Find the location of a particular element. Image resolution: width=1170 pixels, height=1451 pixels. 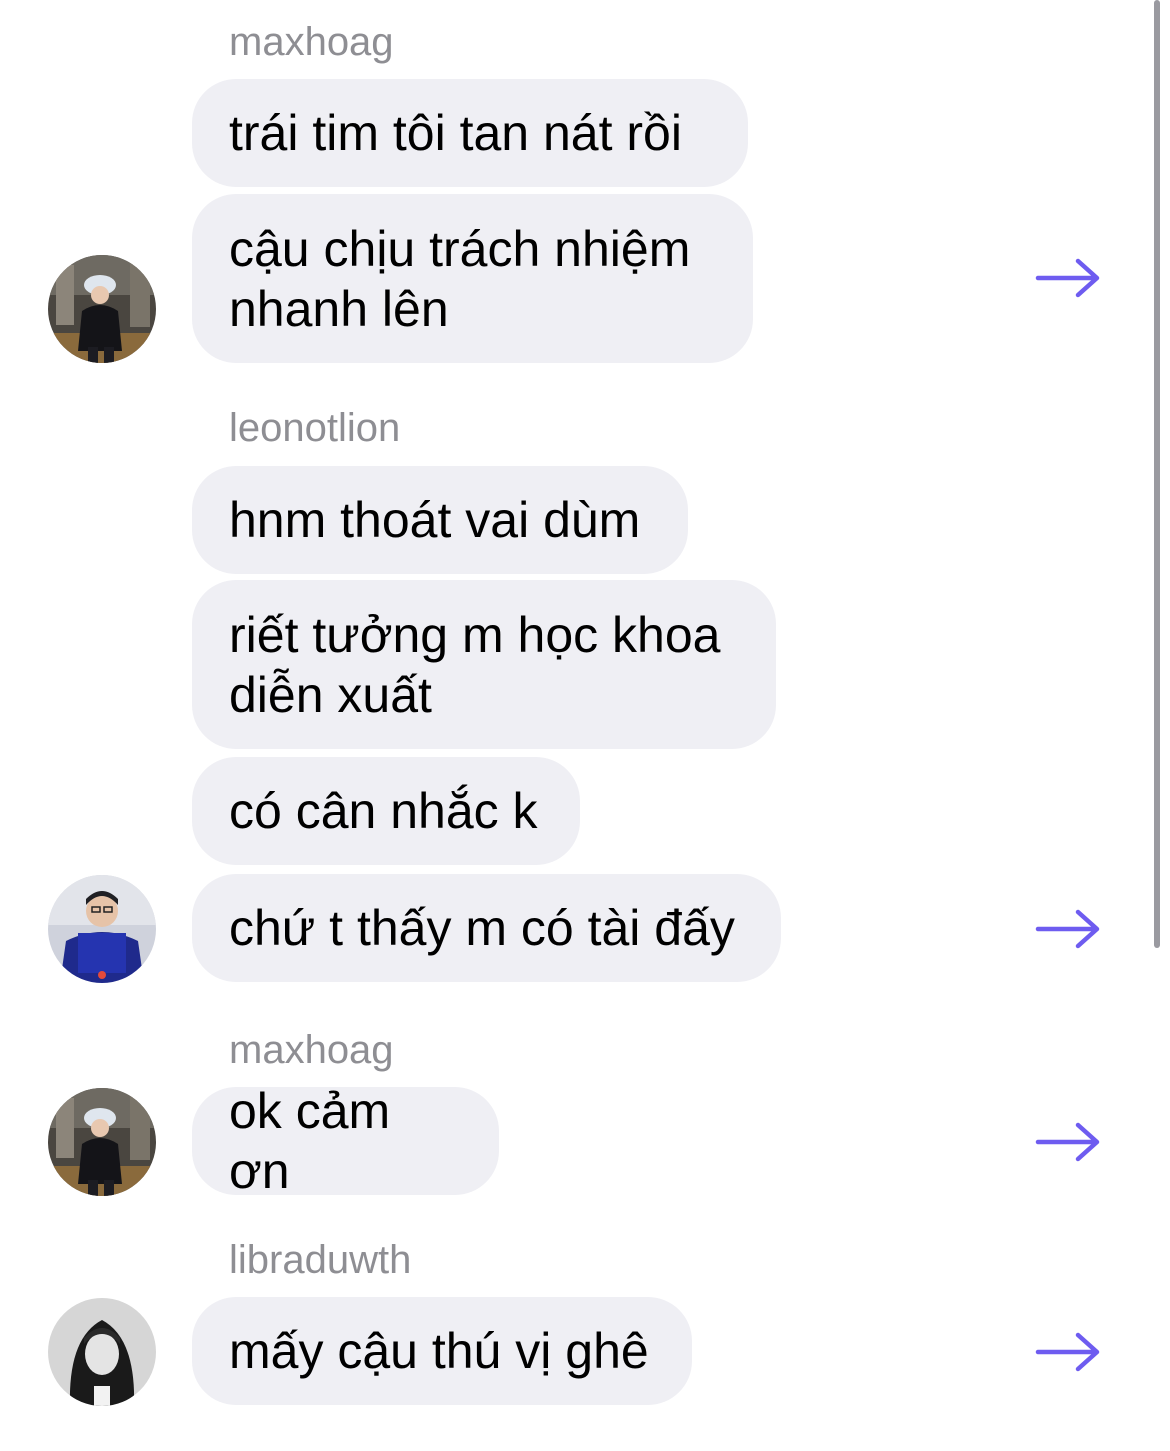

sender-name: leonotlion is located at coordinates (315, 428).